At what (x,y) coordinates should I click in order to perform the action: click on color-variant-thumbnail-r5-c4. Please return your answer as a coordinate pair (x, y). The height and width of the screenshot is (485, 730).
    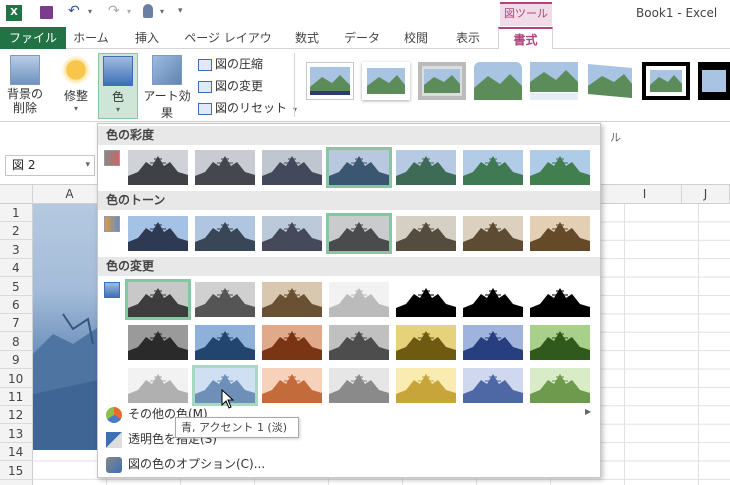
    Looking at the image, I should click on (359, 385).